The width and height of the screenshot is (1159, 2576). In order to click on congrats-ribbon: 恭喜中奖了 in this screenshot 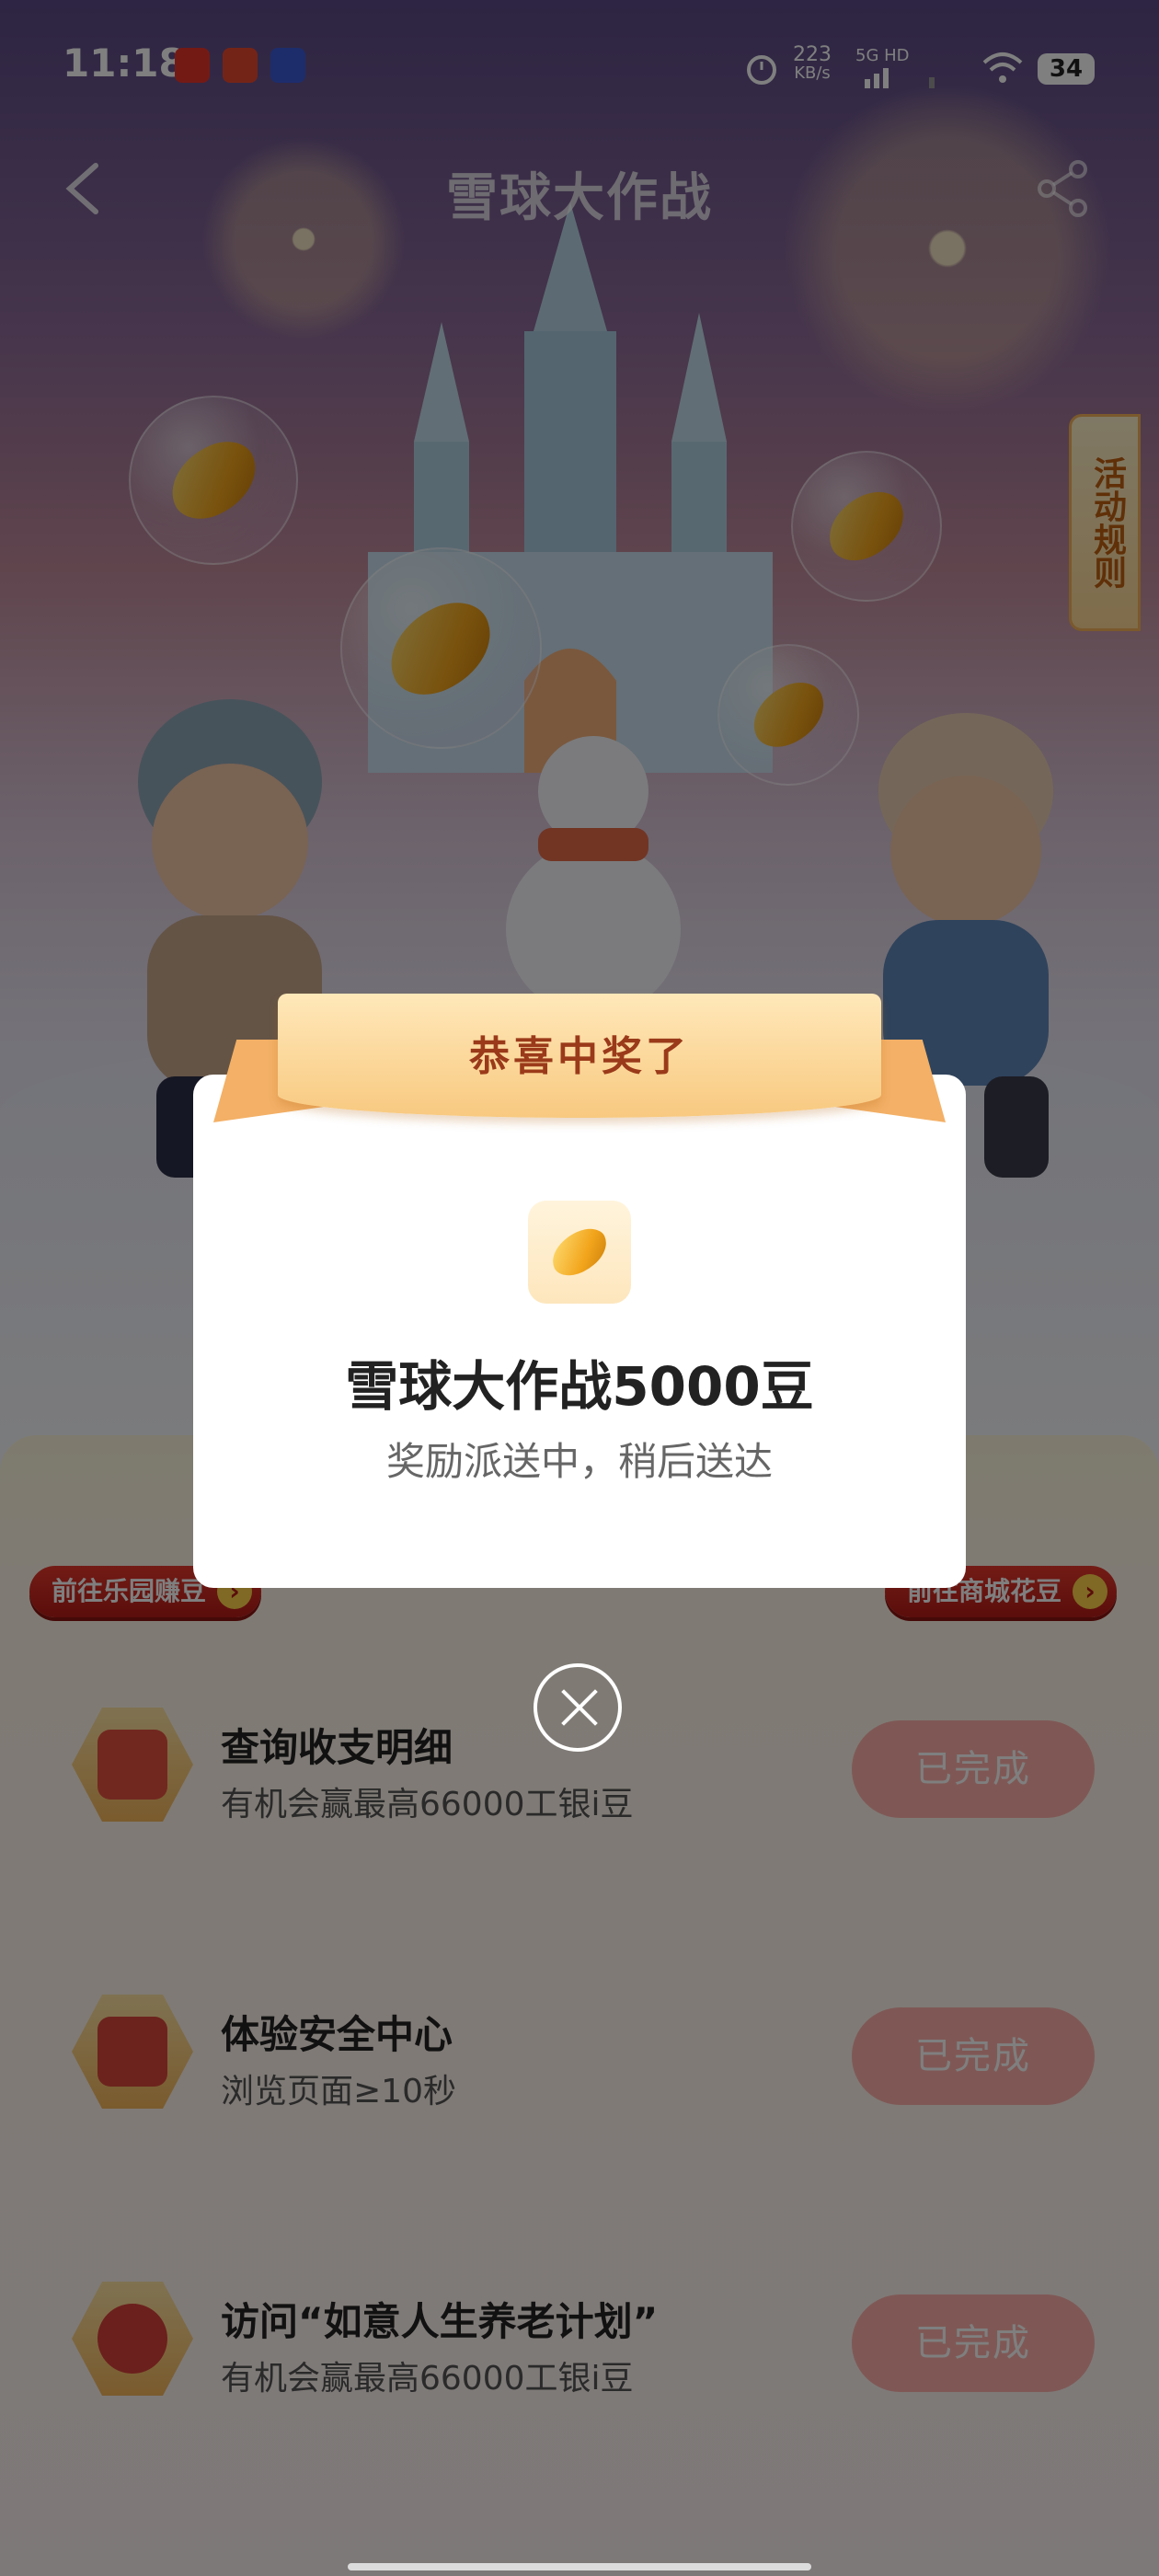, I will do `click(579, 1072)`.